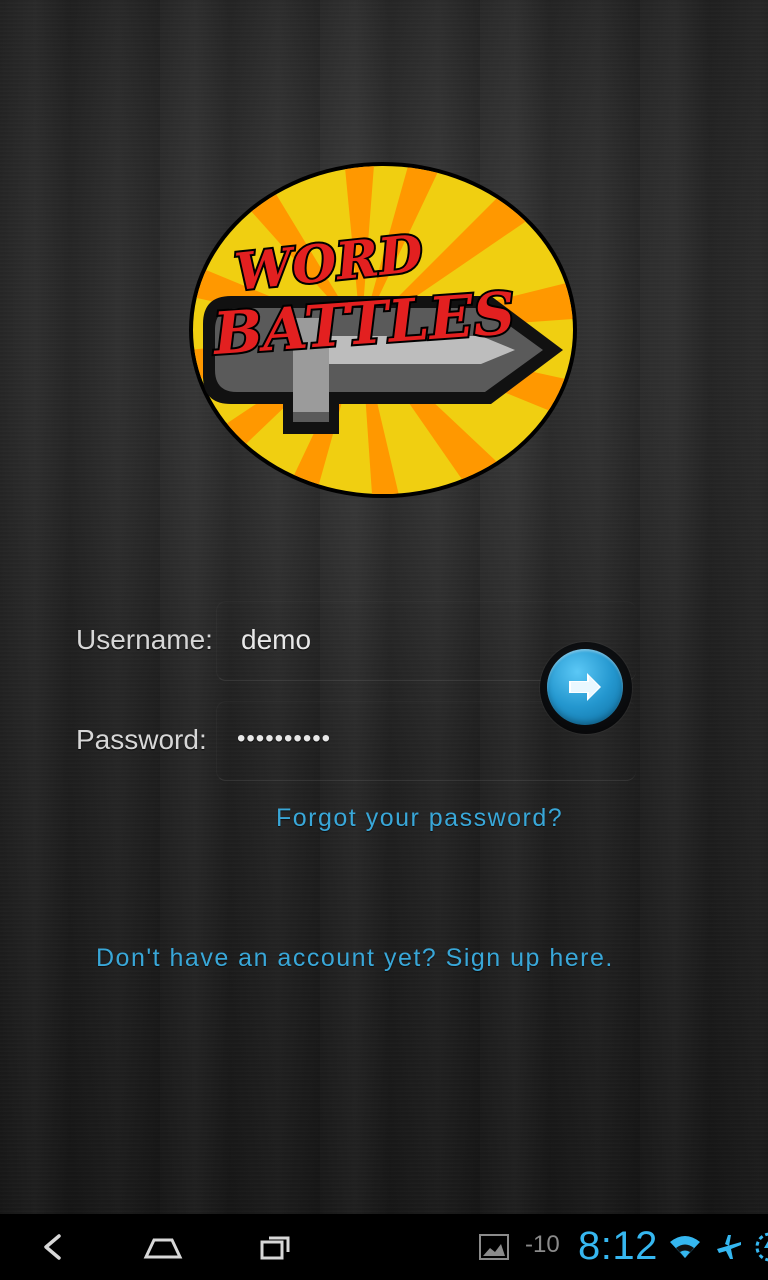 This screenshot has height=1280, width=768. I want to click on forgot-password-link: Forgot your password?, so click(419, 818).